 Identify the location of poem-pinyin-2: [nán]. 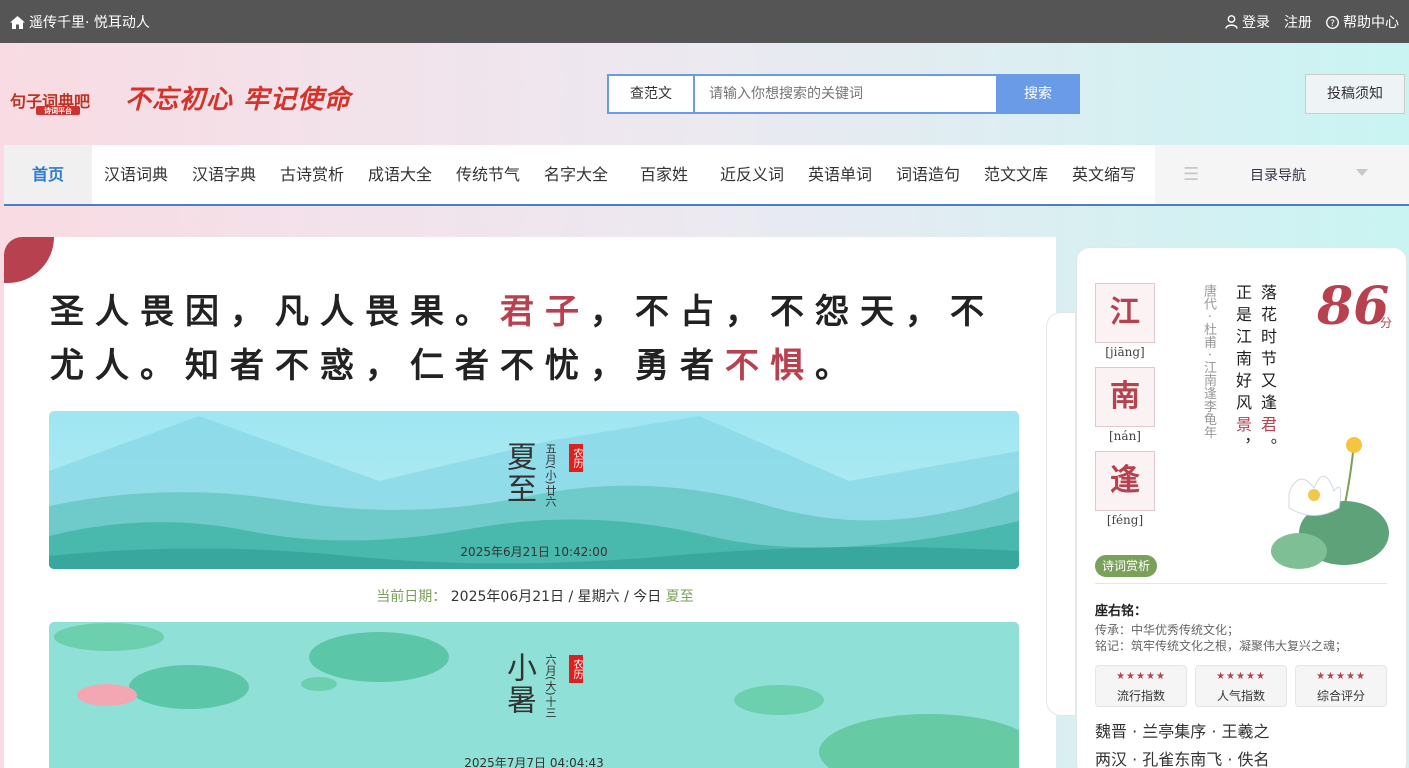
(1125, 436).